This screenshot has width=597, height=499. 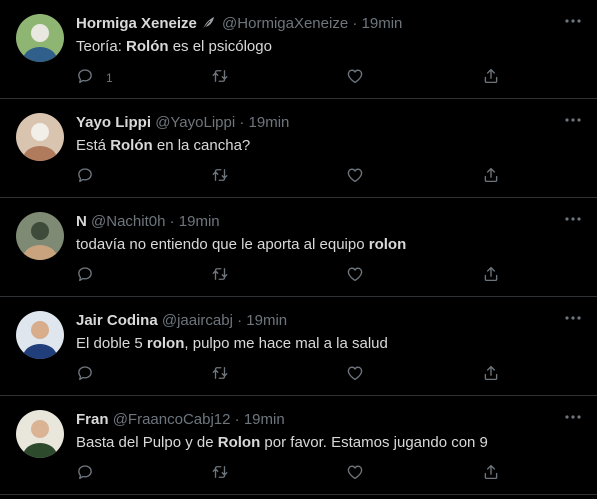 I want to click on author-name: Hormiga Xeneize, so click(x=136, y=23).